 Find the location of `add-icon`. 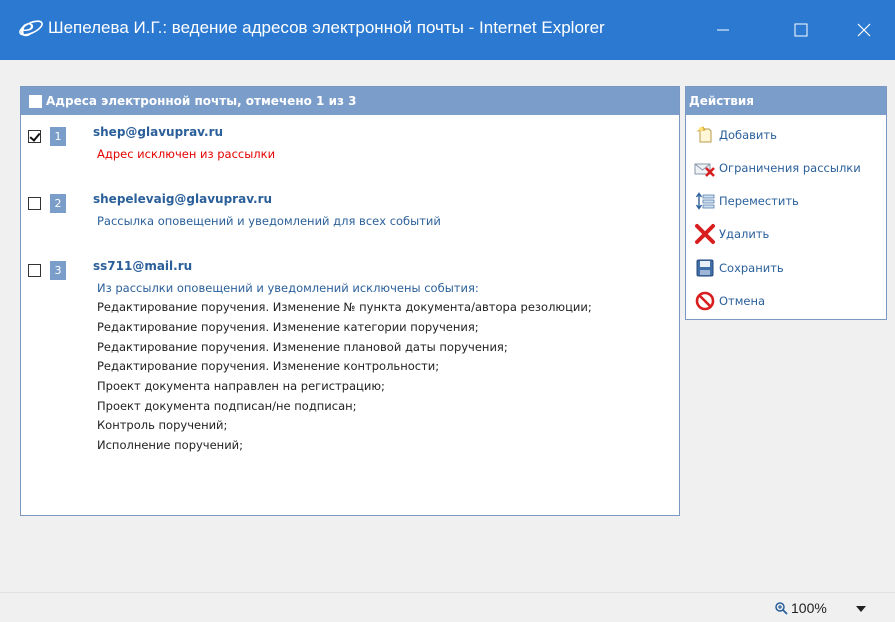

add-icon is located at coordinates (705, 135).